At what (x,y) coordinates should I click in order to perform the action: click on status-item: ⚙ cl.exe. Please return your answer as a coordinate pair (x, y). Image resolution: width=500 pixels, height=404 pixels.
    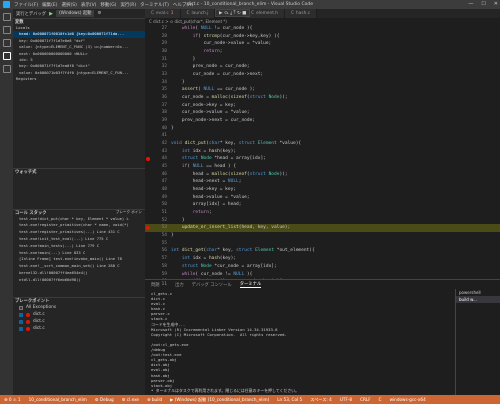
    Looking at the image, I should click on (130, 399).